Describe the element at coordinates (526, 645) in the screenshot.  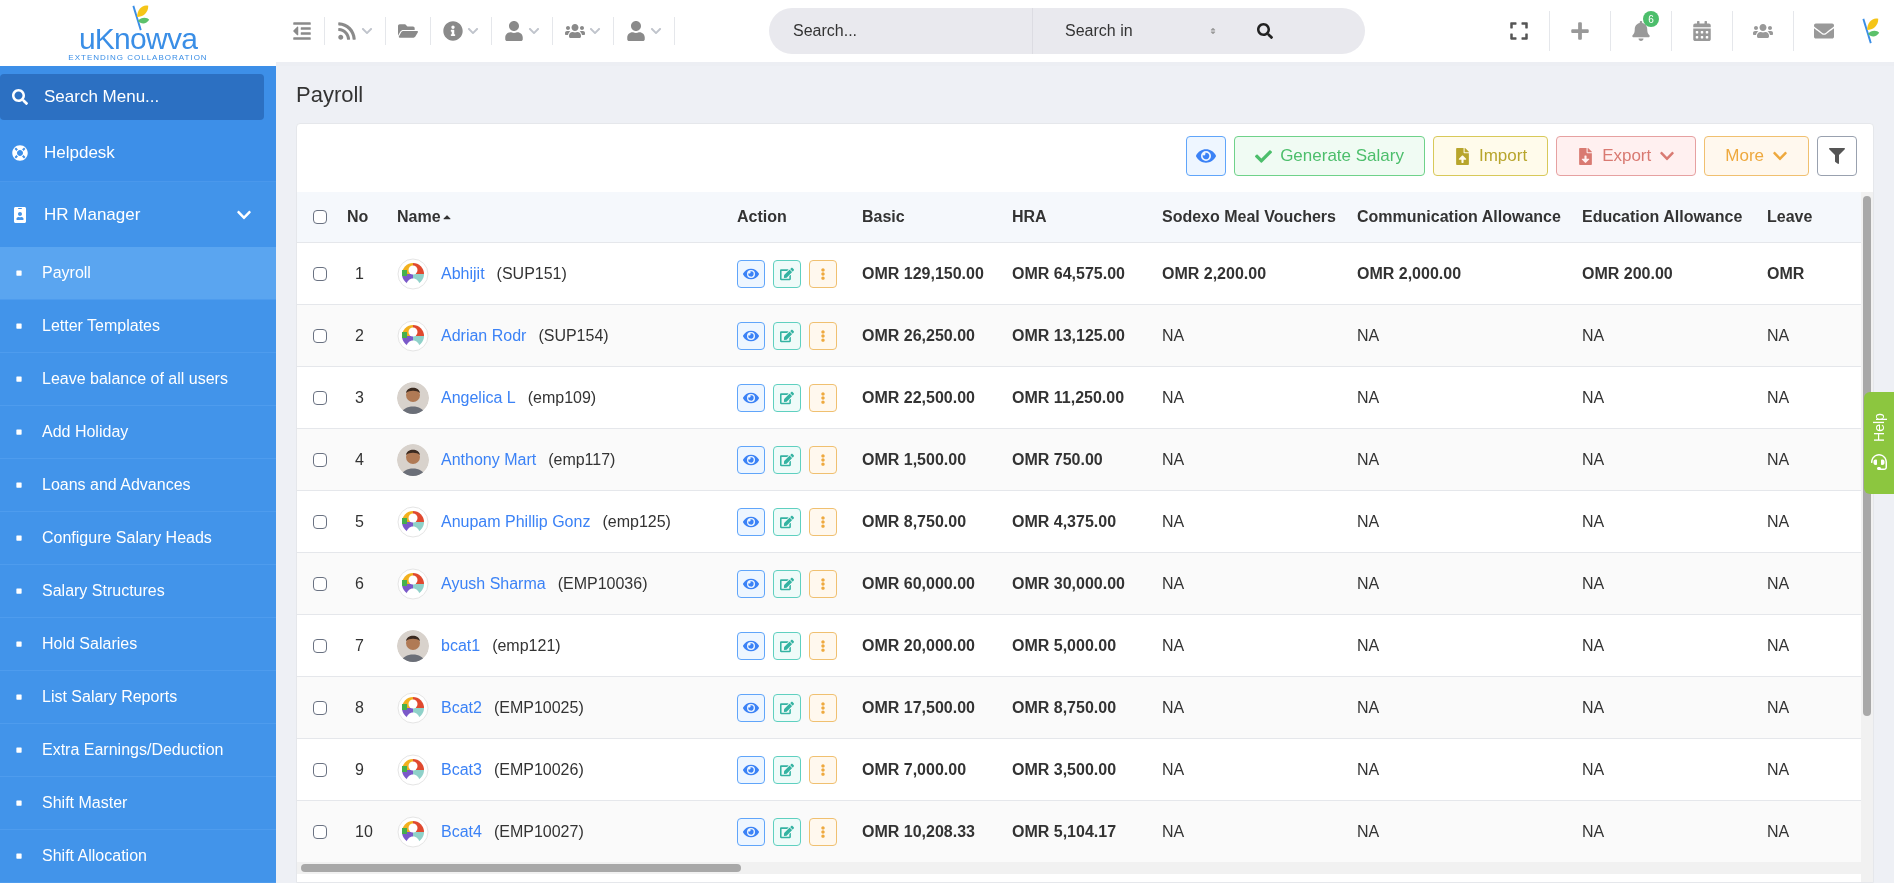
I see `employee-code: (emp121)` at that location.